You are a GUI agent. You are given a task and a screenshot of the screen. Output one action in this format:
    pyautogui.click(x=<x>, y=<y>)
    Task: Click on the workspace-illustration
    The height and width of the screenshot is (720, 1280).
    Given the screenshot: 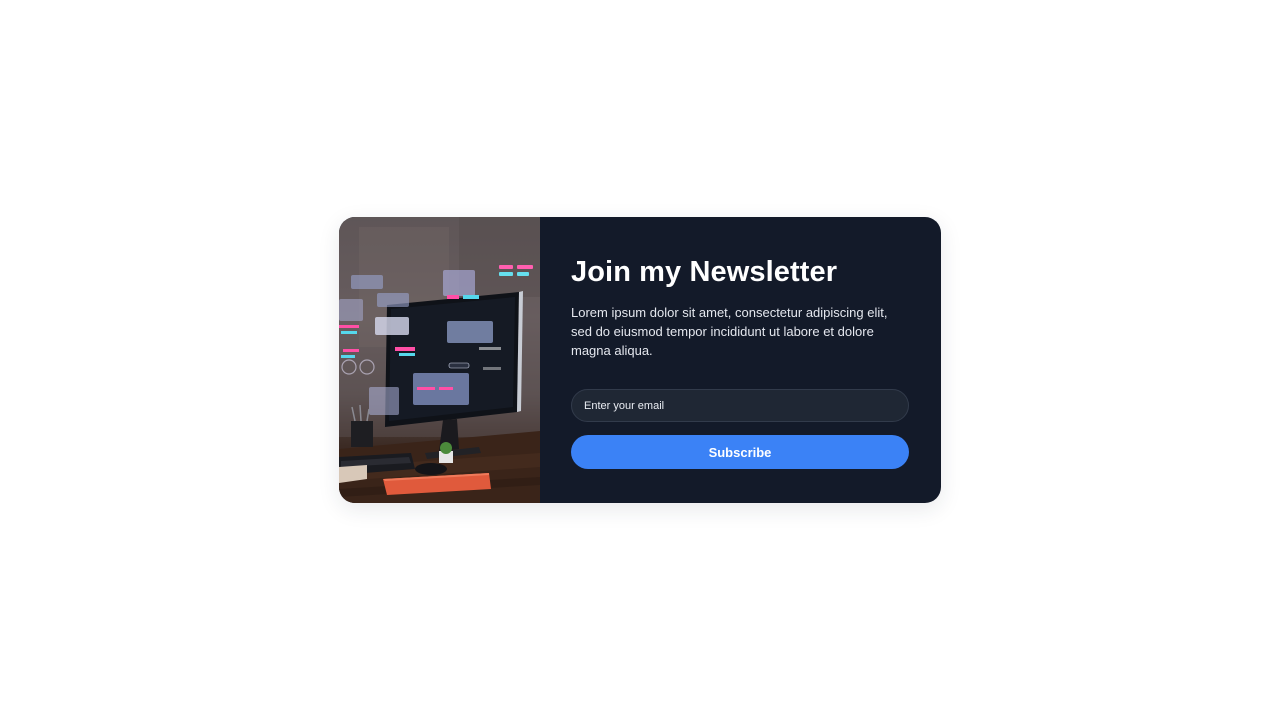 What is the action you would take?
    pyautogui.click(x=439, y=360)
    